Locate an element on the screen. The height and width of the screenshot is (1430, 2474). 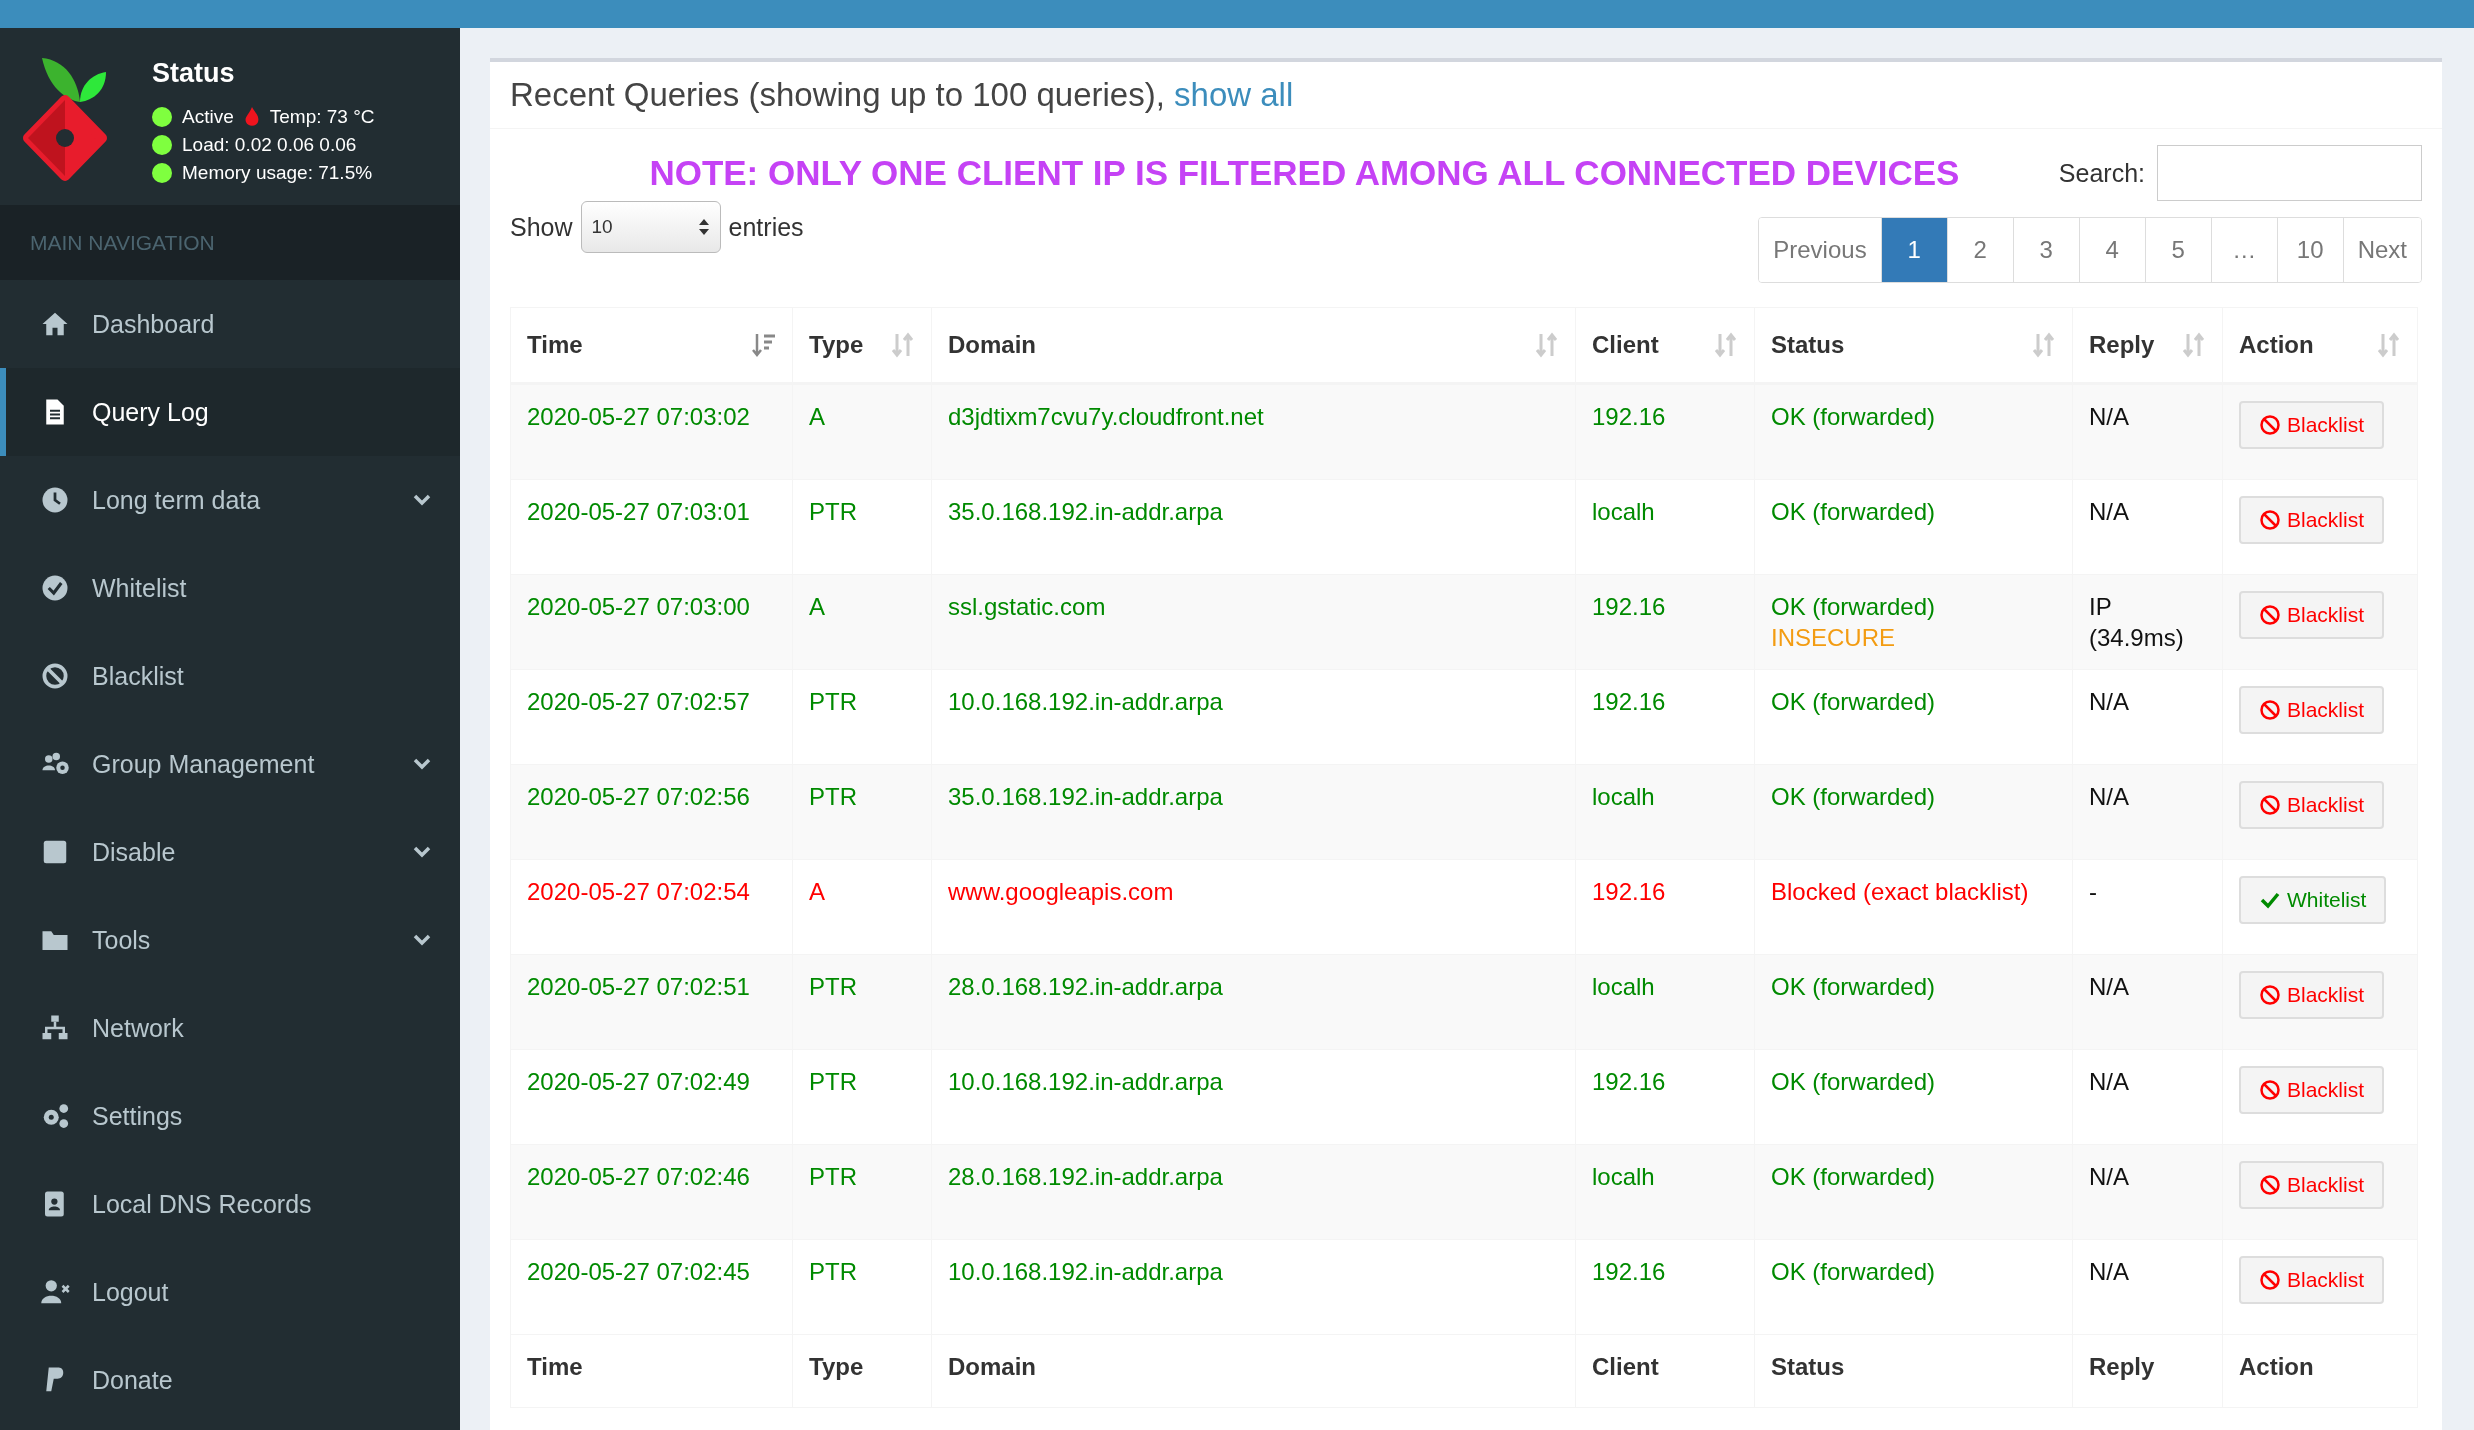
nav-item: Tools is located at coordinates (230, 940).